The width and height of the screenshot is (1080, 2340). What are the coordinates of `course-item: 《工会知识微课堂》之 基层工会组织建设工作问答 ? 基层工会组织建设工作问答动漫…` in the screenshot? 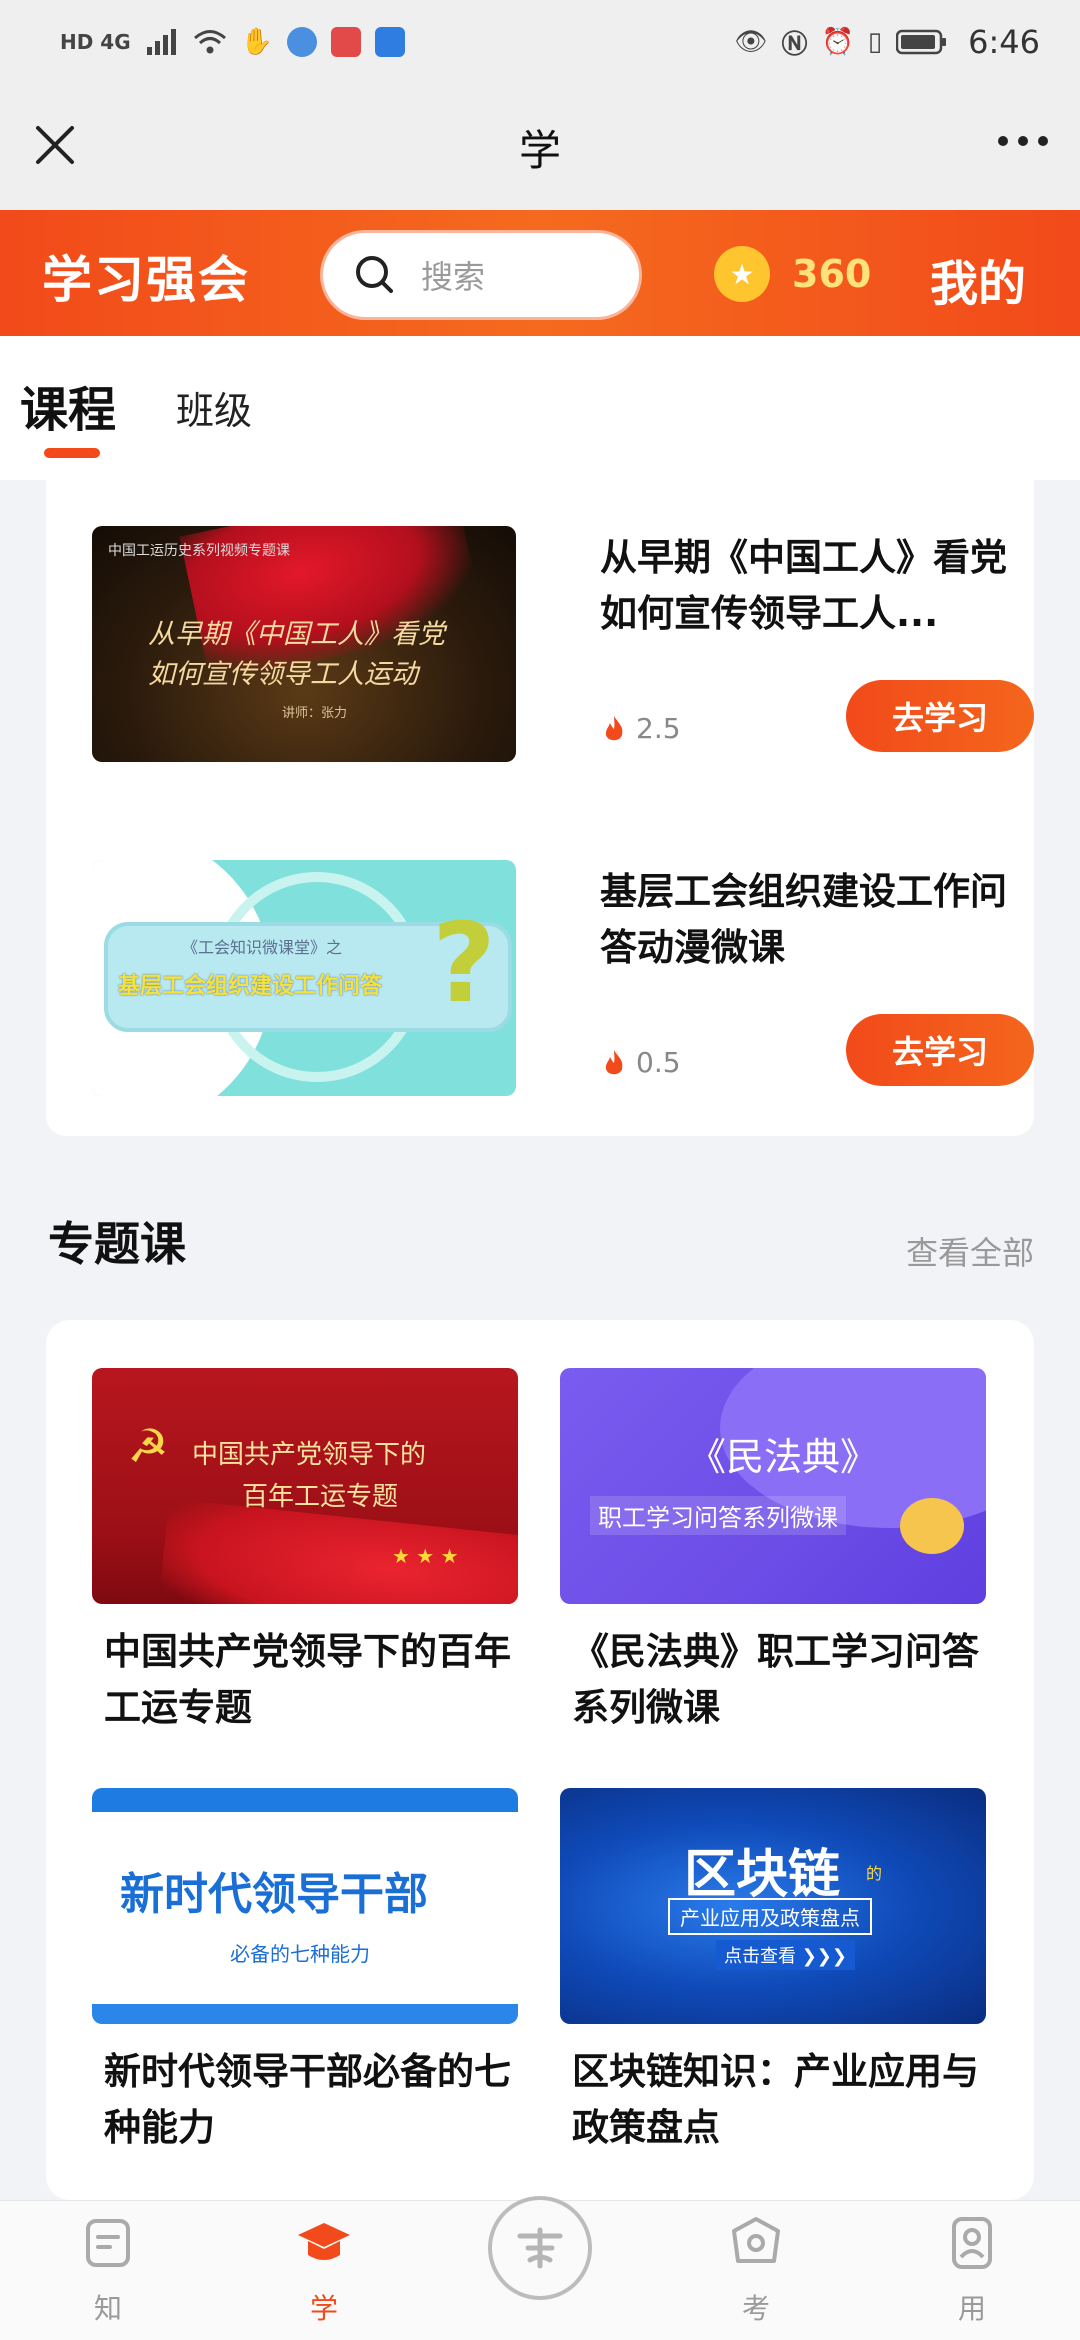 It's located at (563, 978).